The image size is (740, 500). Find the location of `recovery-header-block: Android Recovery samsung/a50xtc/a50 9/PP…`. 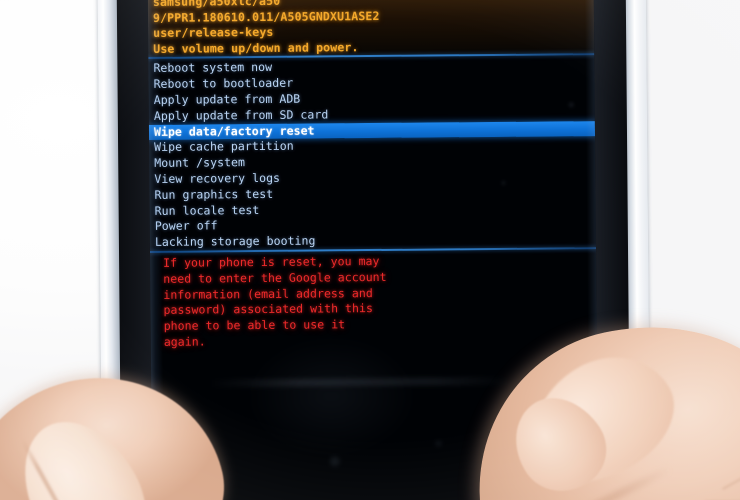

recovery-header-block: Android Recovery samsung/a50xtc/a50 9/PP… is located at coordinates (371, 29).